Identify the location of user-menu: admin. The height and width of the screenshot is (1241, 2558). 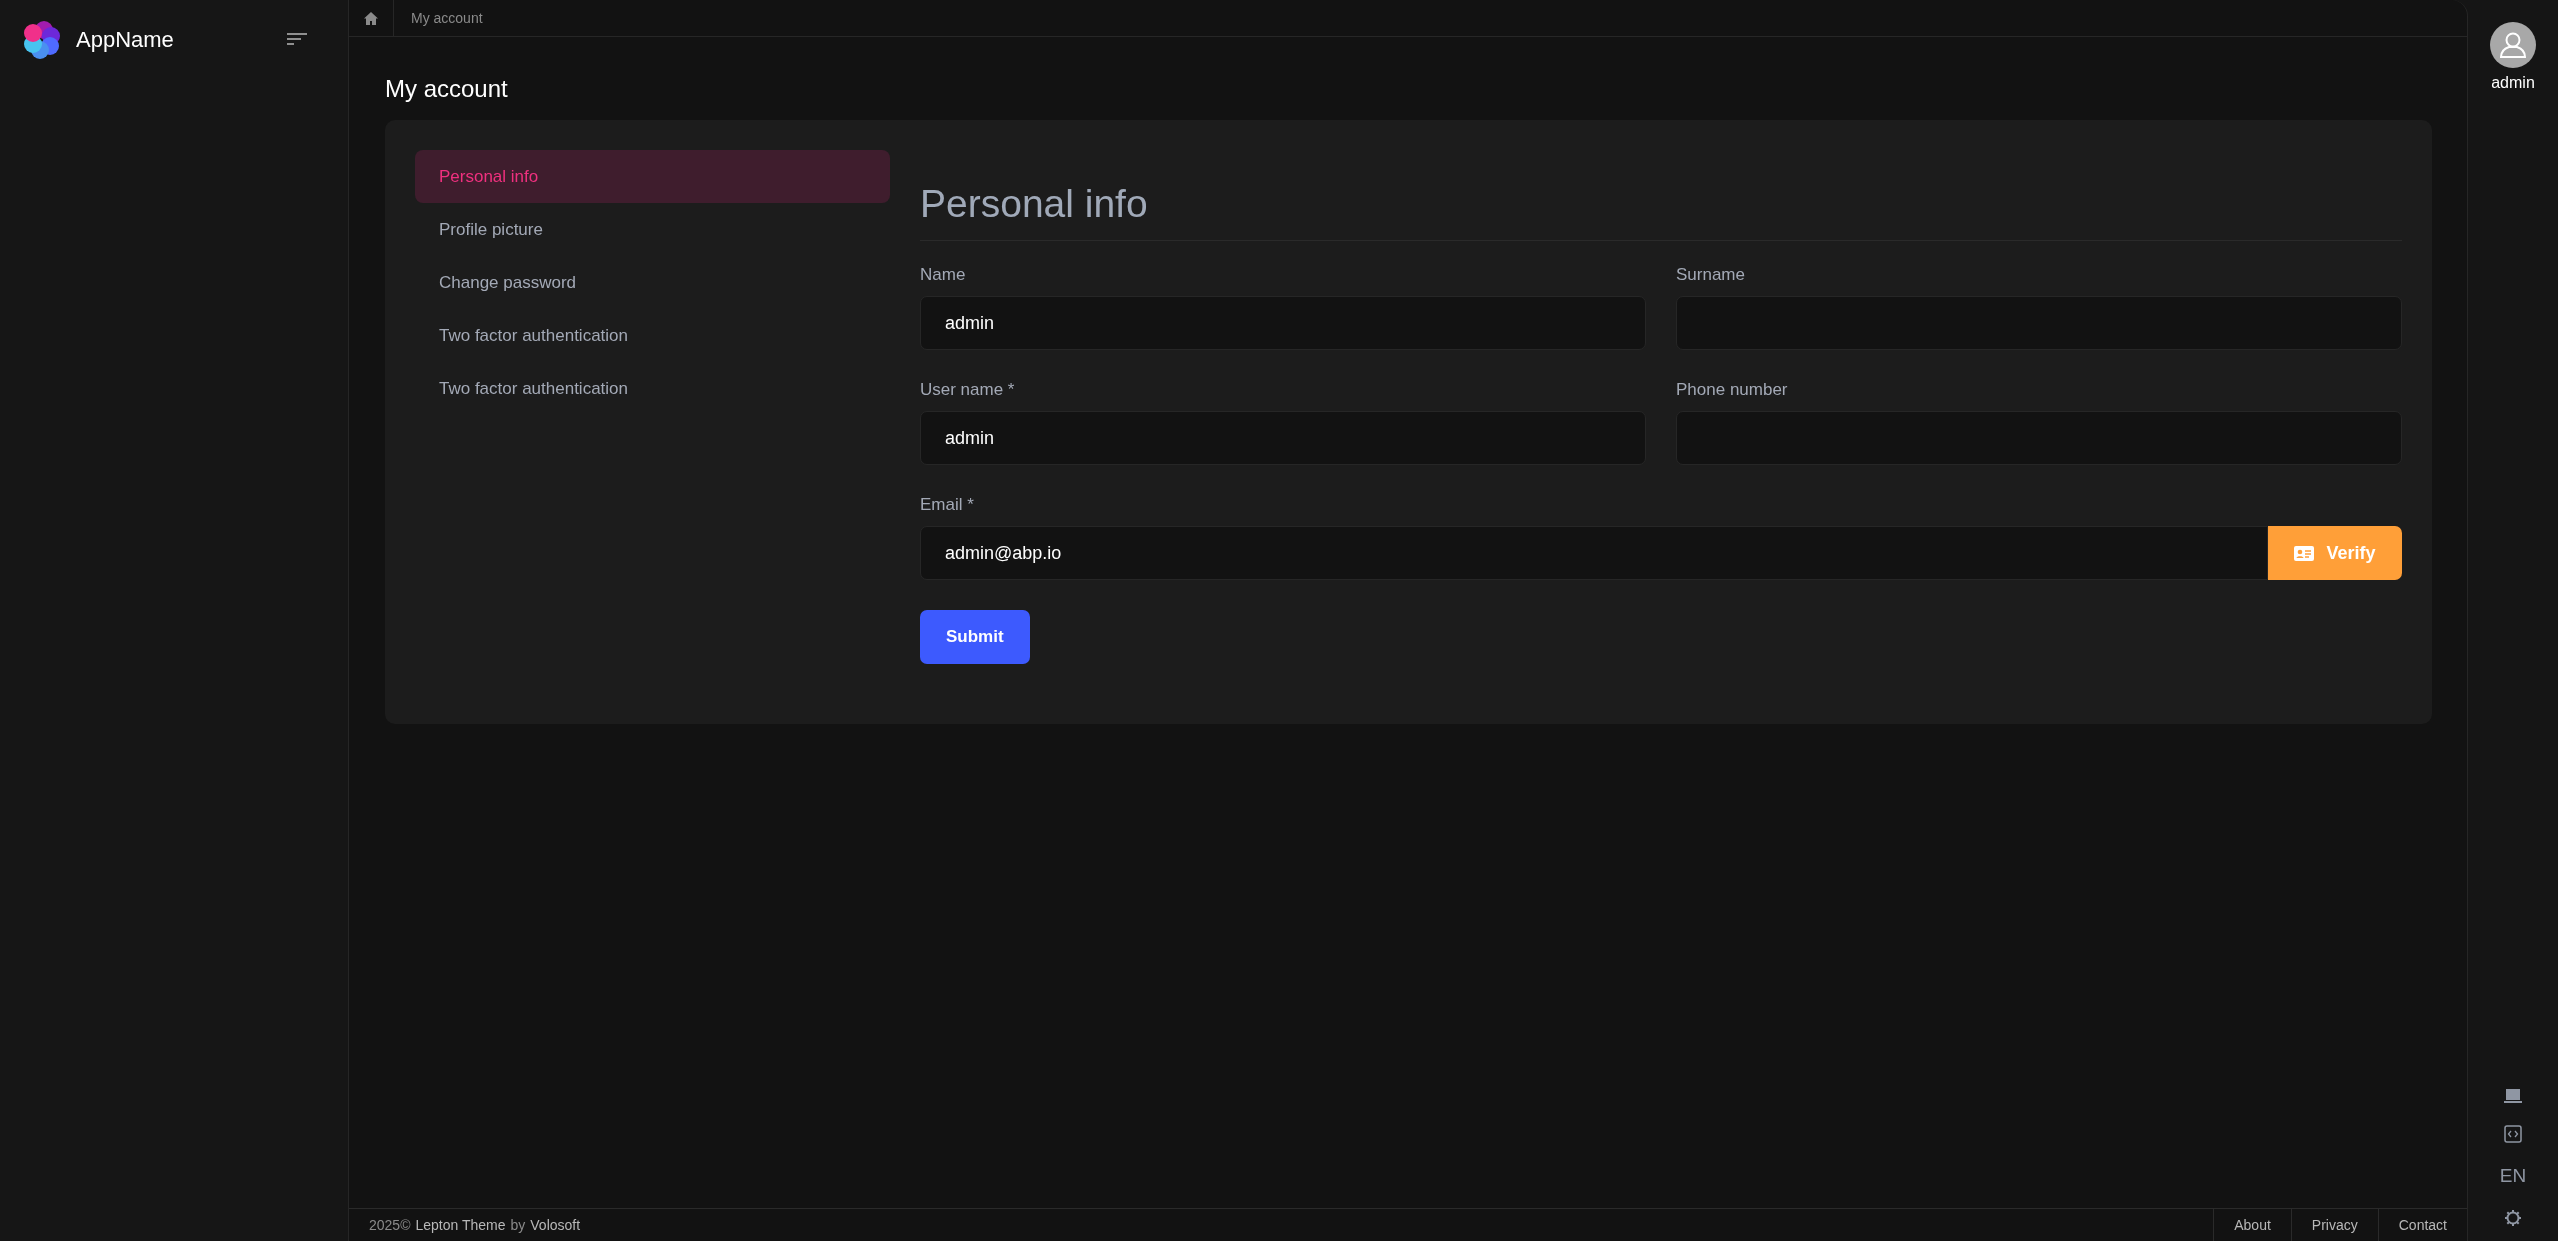
(2513, 57).